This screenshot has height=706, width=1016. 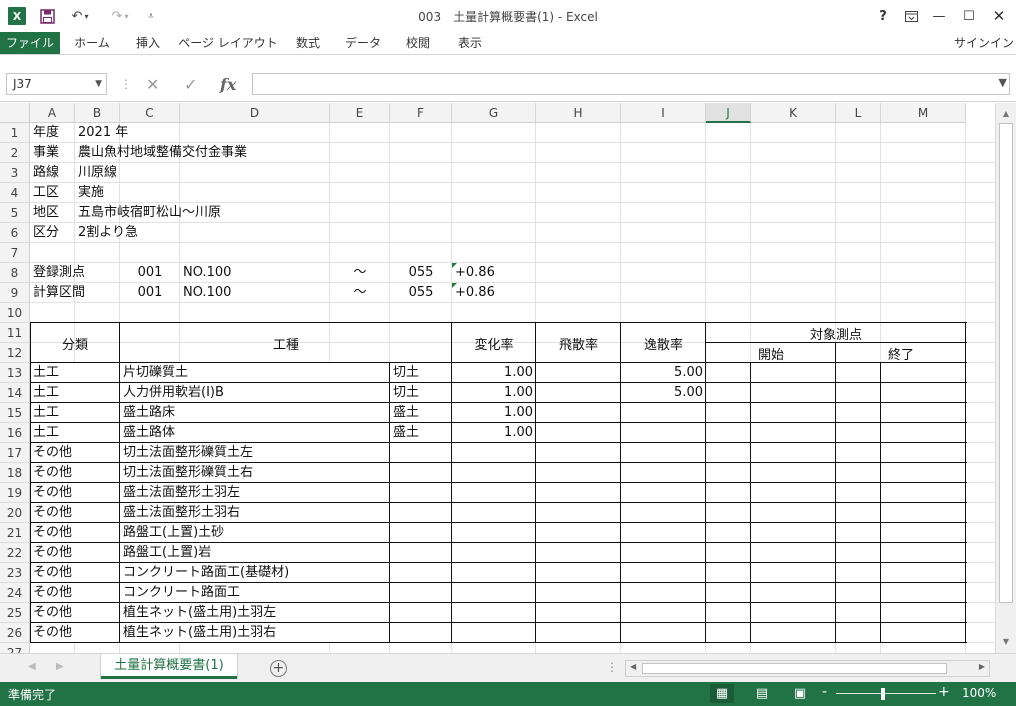 What do you see at coordinates (939, 16) in the screenshot?
I see `minimize-icon: —` at bounding box center [939, 16].